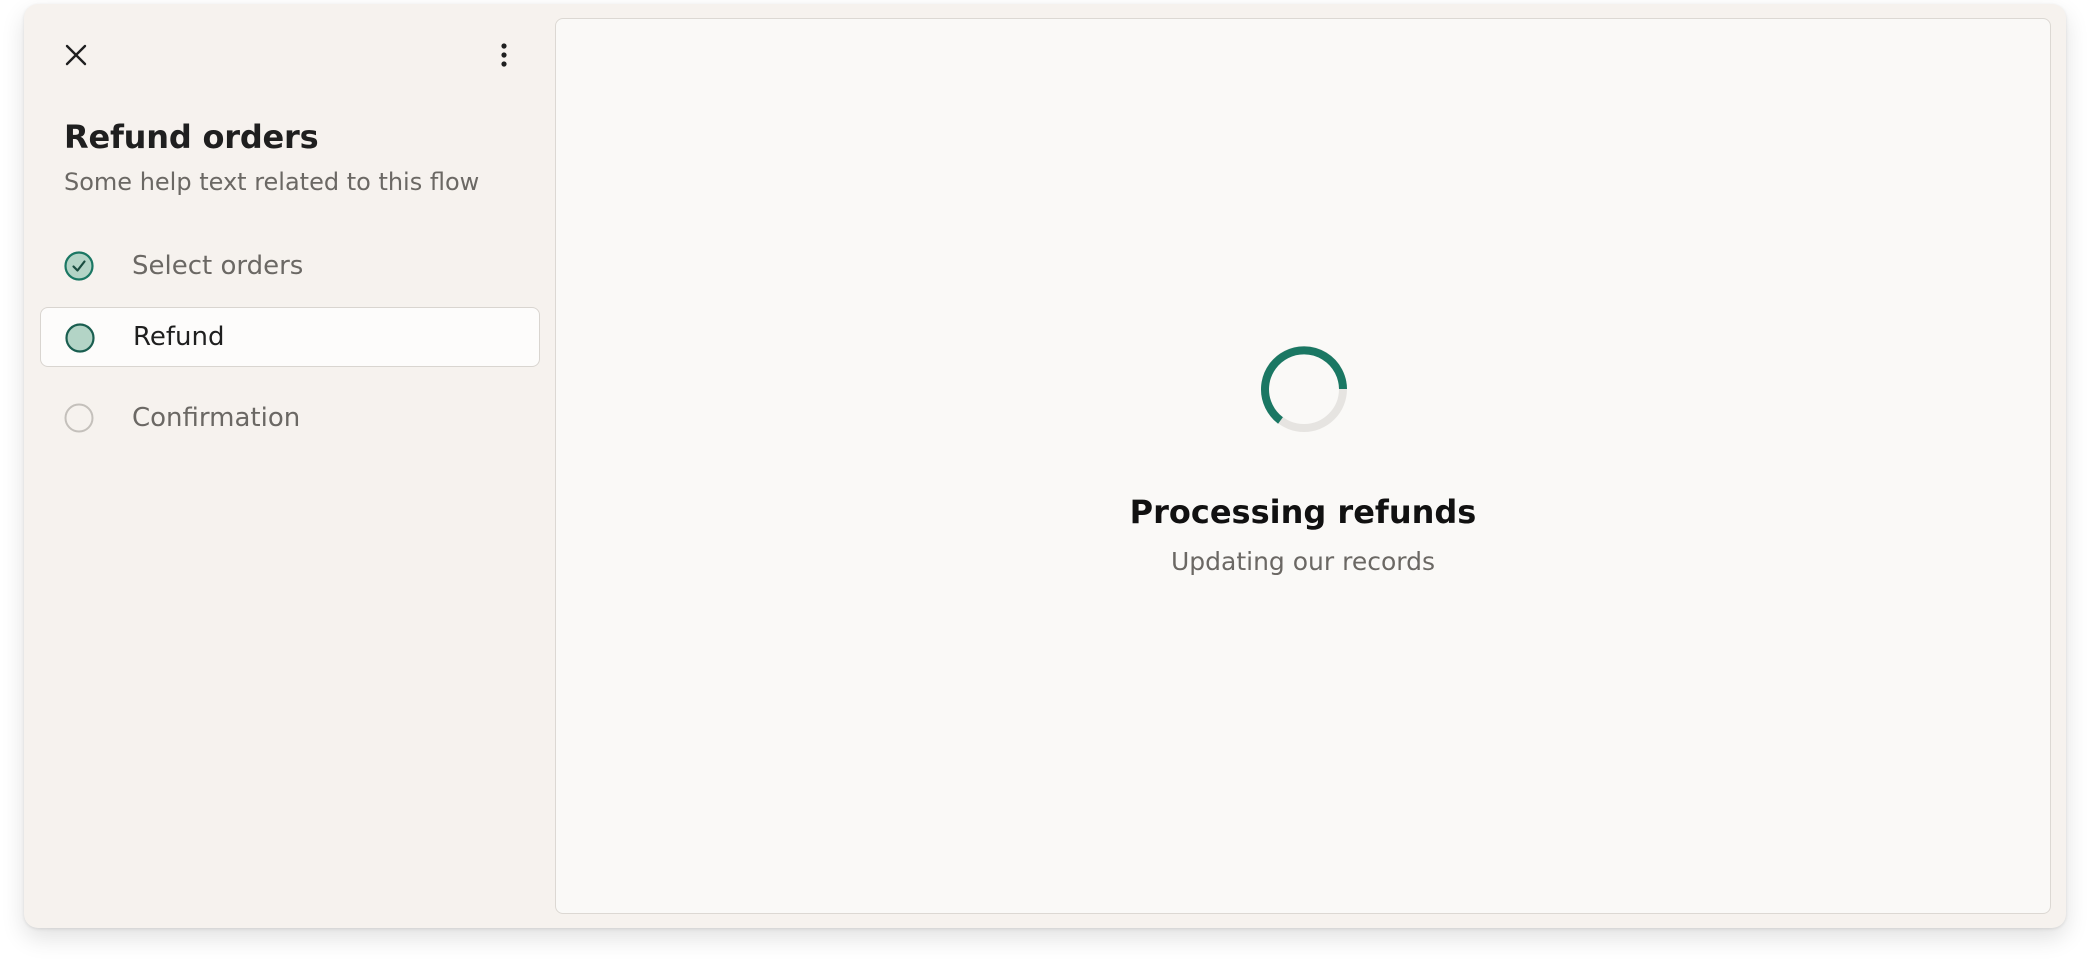 This screenshot has height=974, width=2092. Describe the element at coordinates (1304, 389) in the screenshot. I see `loading-spinner-icon` at that location.